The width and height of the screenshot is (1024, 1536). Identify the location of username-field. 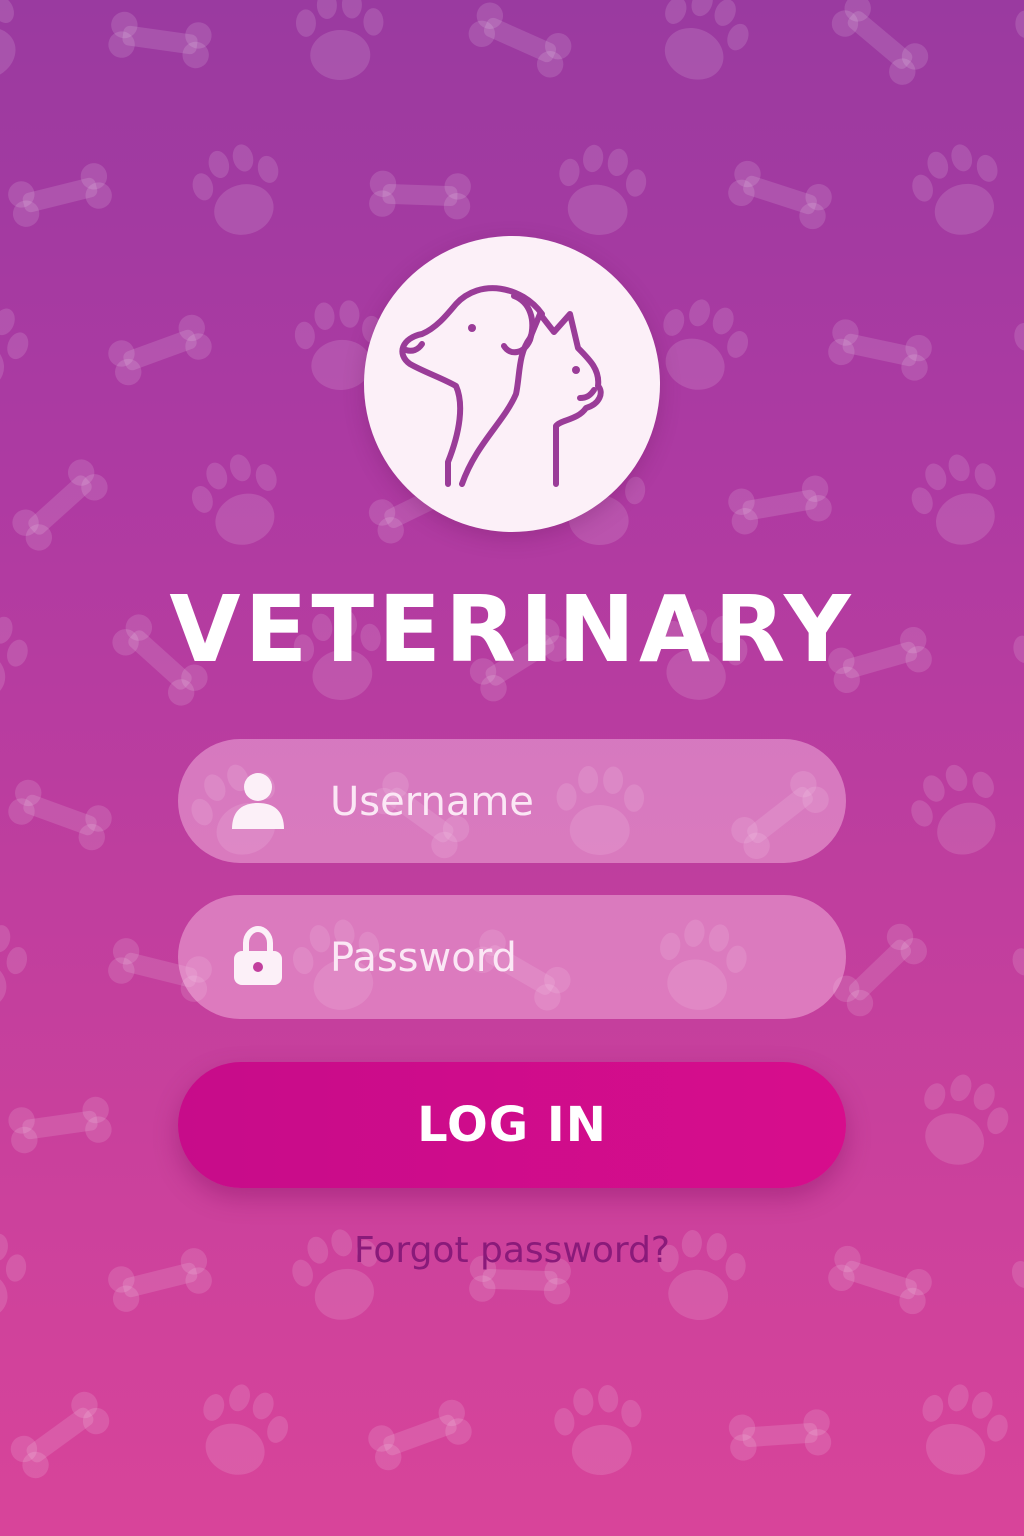
(512, 802).